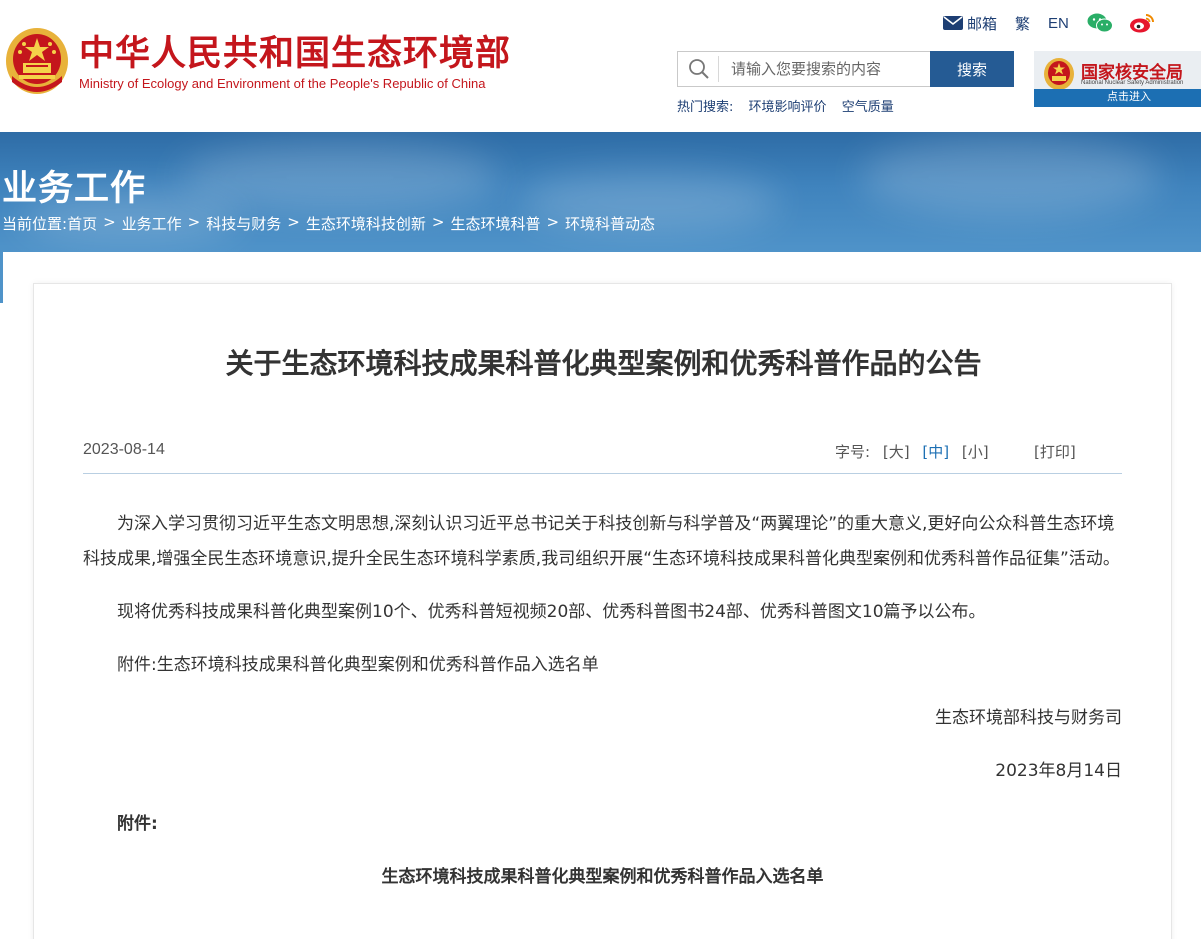 This screenshot has width=1201, height=939. I want to click on font-size-small-button: [小], so click(975, 452).